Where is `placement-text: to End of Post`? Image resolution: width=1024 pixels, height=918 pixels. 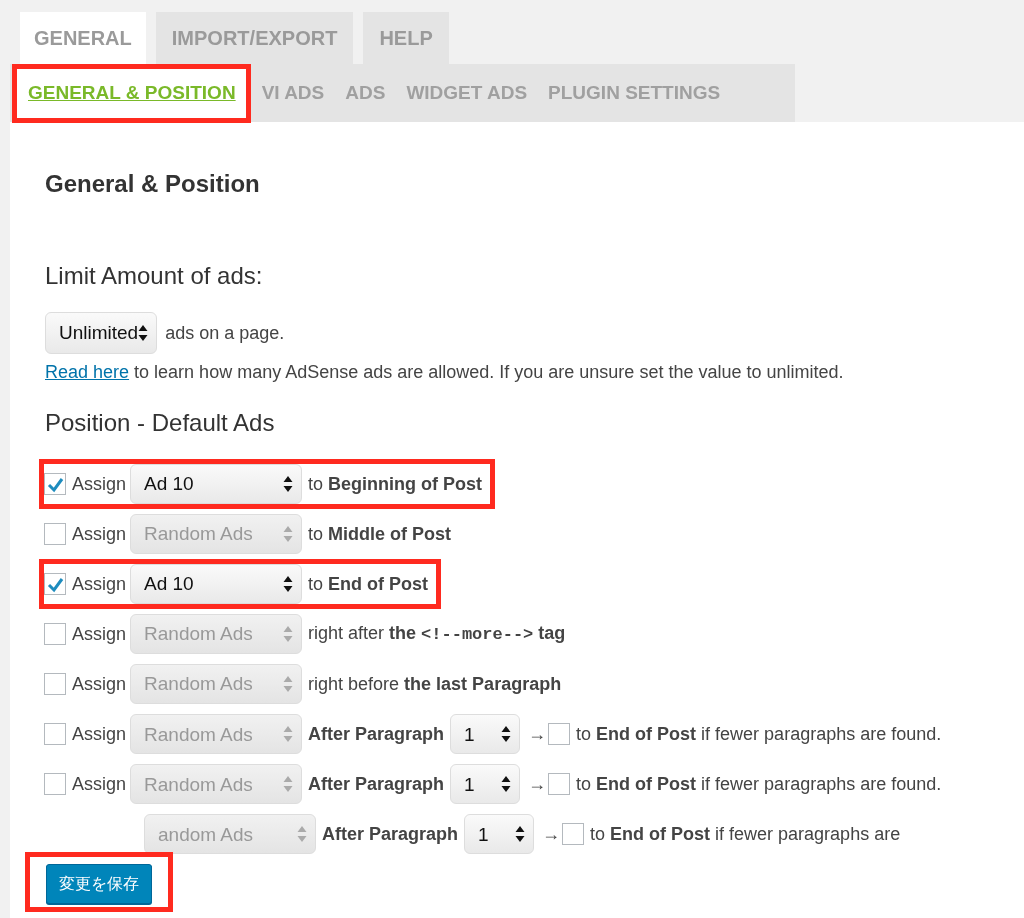
placement-text: to End of Post is located at coordinates (368, 584).